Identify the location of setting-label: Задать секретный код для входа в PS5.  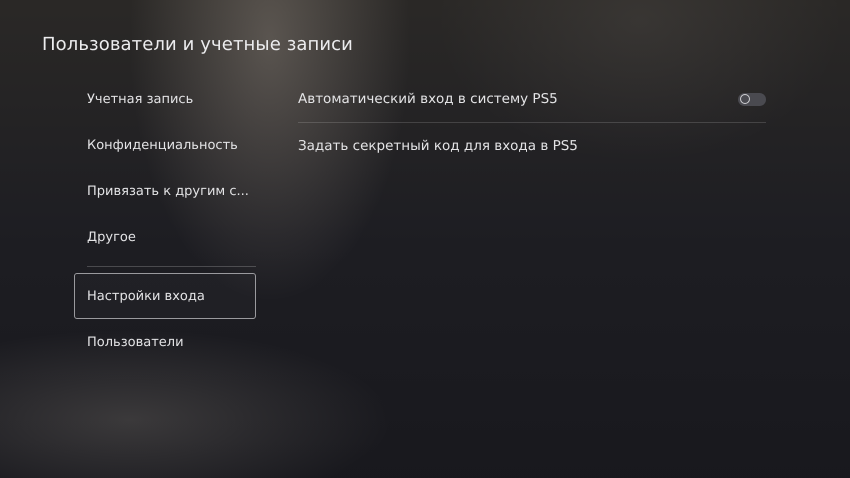
(438, 146).